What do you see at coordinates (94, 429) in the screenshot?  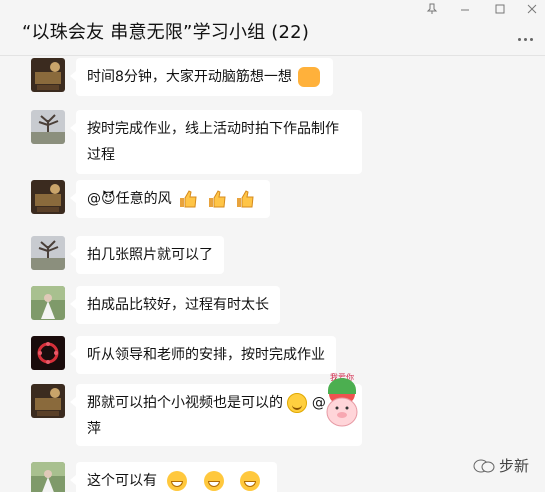 I see `message-text: 萍` at bounding box center [94, 429].